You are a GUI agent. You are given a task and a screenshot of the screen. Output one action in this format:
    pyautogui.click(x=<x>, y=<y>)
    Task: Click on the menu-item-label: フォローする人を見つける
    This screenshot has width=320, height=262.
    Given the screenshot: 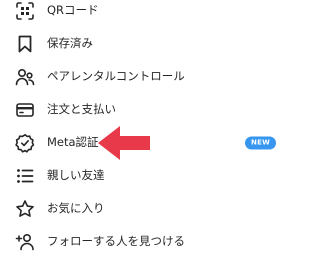 What is the action you would take?
    pyautogui.click(x=116, y=240)
    